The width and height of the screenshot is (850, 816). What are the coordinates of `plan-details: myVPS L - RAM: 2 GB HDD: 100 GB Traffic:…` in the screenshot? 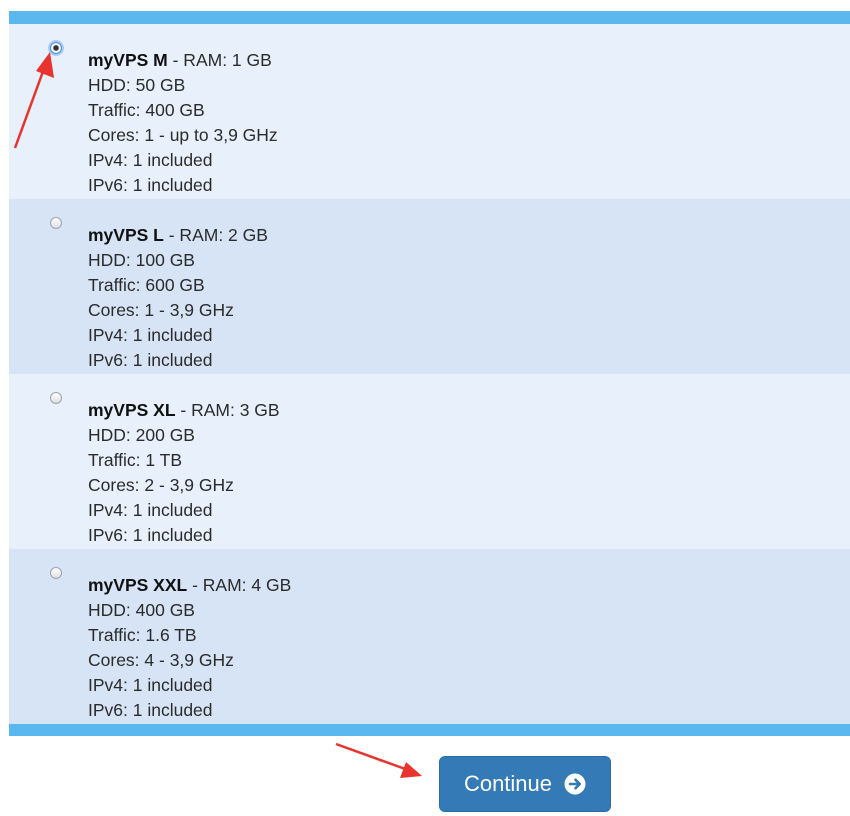 It's located at (178, 298).